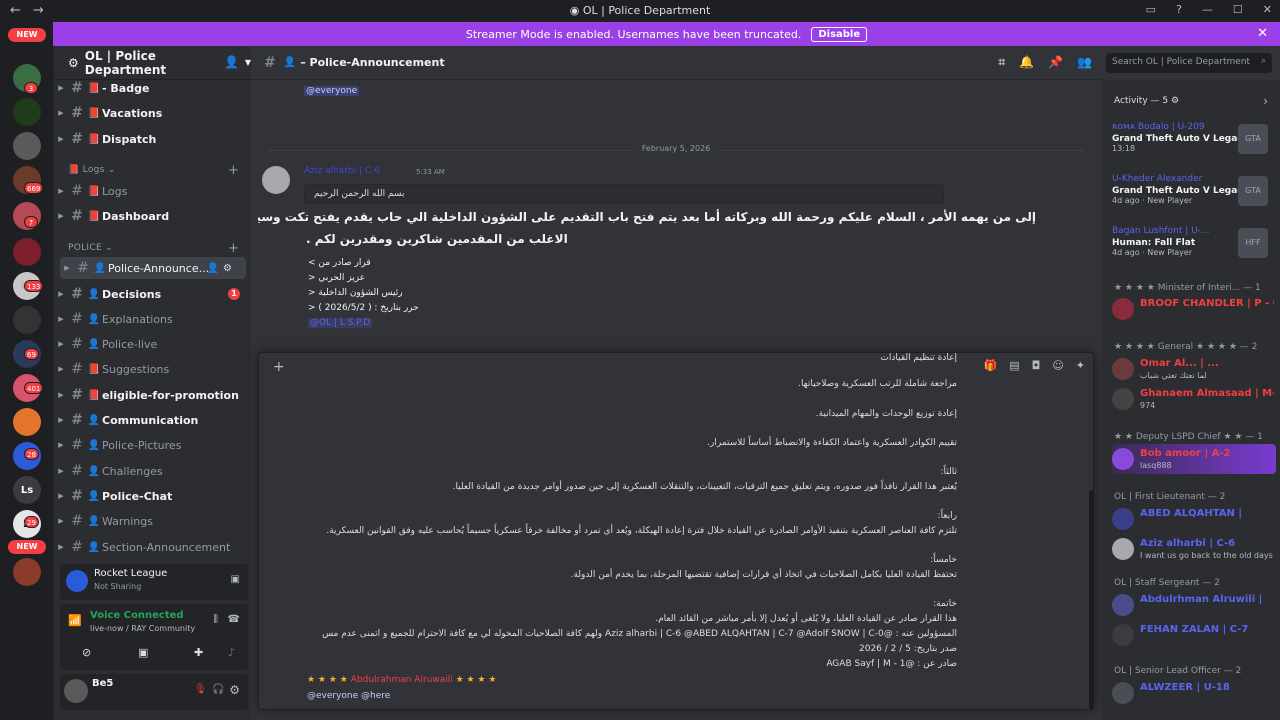 The image size is (1280, 720). What do you see at coordinates (1091, 600) in the screenshot?
I see `scrollbar` at bounding box center [1091, 600].